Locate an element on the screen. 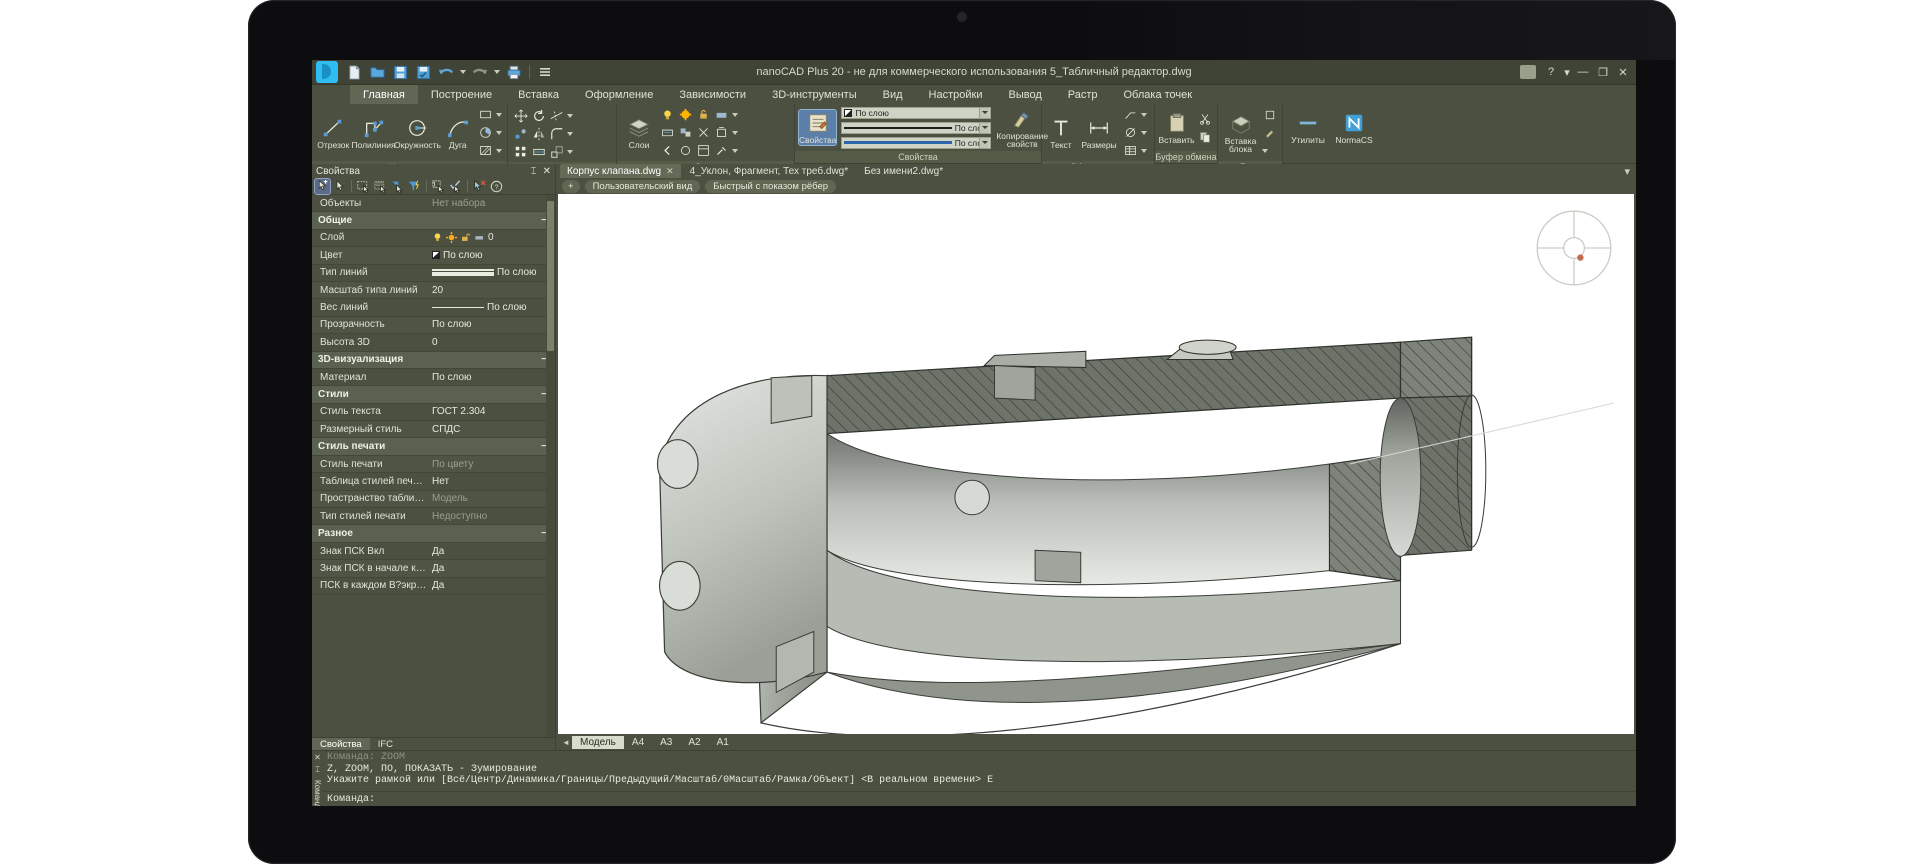 The image size is (1920, 864). open-folder-icon is located at coordinates (377, 72).